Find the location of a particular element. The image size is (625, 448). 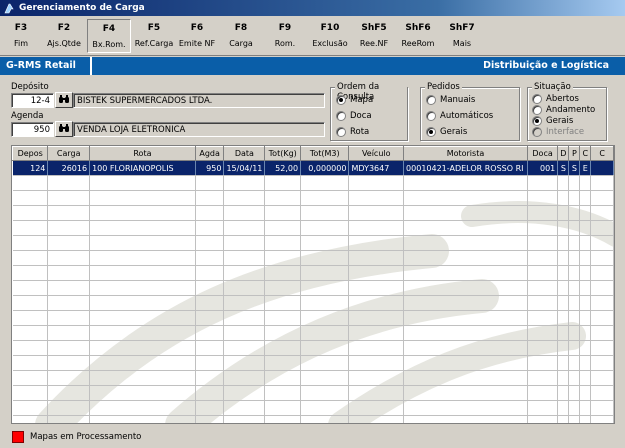

radio-pedidos-automaticos: Automáticos is located at coordinates (459, 116).